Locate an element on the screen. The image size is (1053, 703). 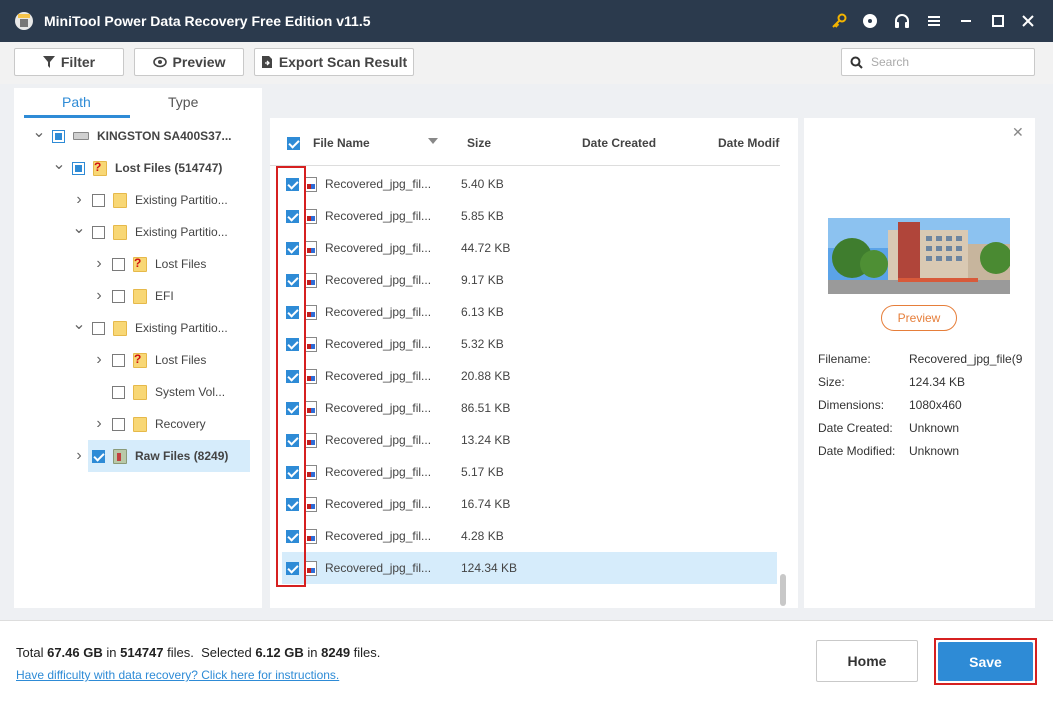
file-size: 44.72 KB is located at coordinates (486, 248).